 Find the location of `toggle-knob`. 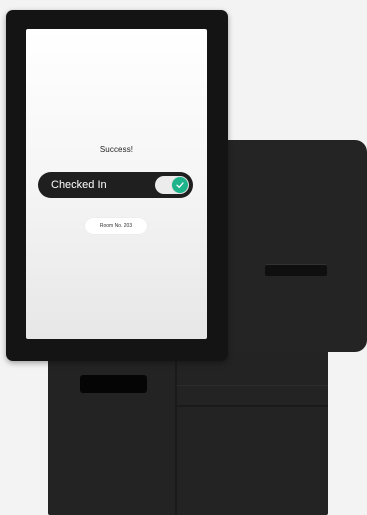

toggle-knob is located at coordinates (180, 185).